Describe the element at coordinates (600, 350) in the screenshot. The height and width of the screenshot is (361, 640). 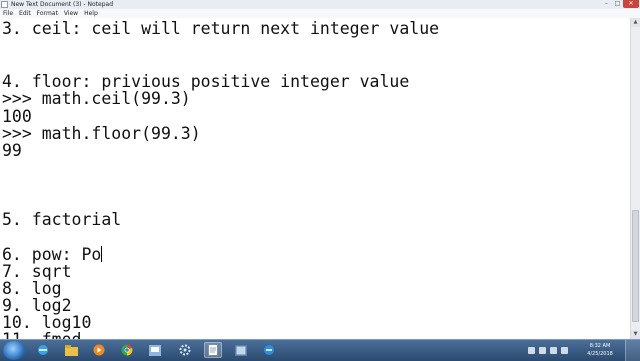
I see `taskbar-clock: 8:32 AM 4/25/2018` at that location.